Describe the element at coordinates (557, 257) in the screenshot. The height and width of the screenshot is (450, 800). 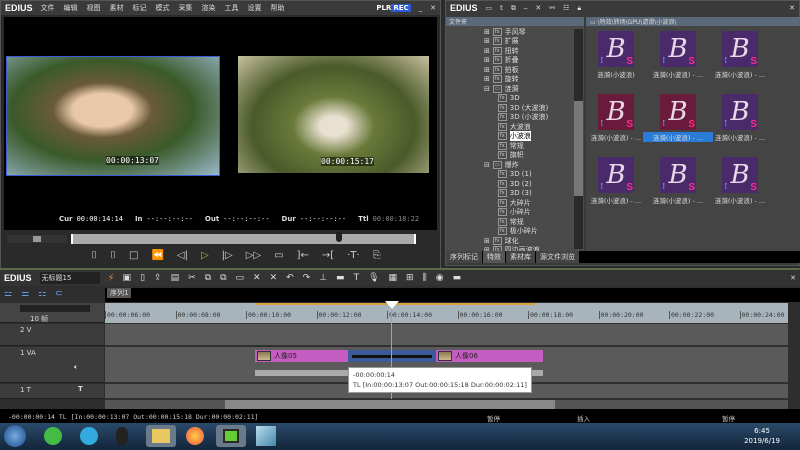
I see `panel-tab: 源文件浏览` at that location.